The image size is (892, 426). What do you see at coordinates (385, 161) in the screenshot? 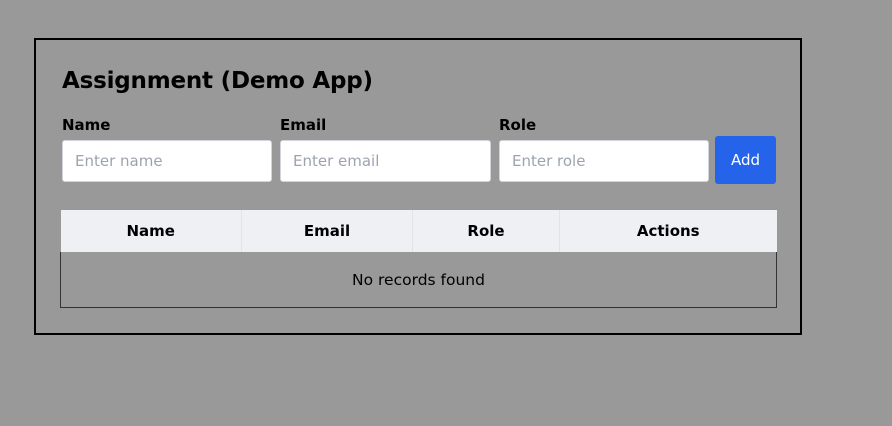
I see `email-input` at bounding box center [385, 161].